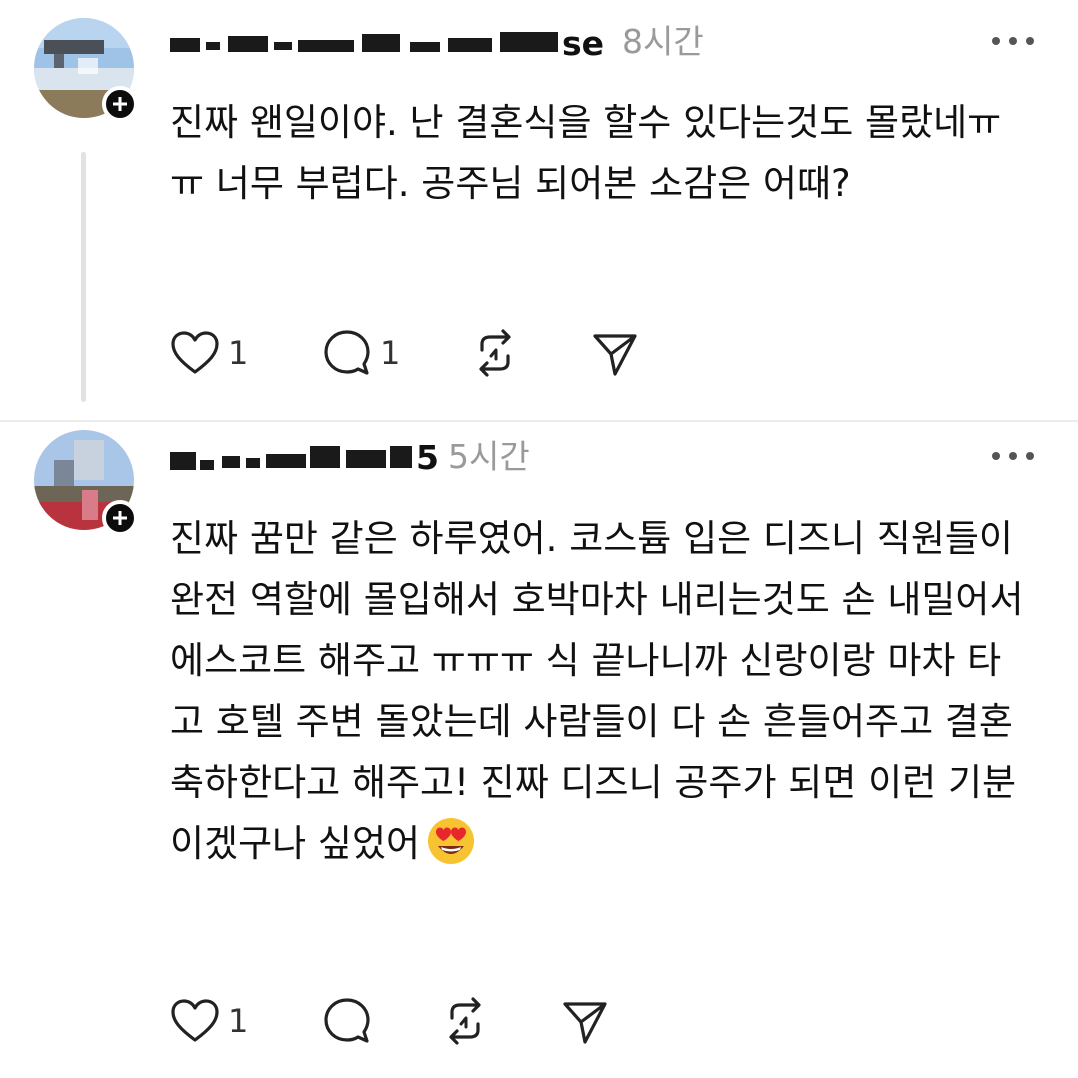  I want to click on thread-line, so click(83, 277).